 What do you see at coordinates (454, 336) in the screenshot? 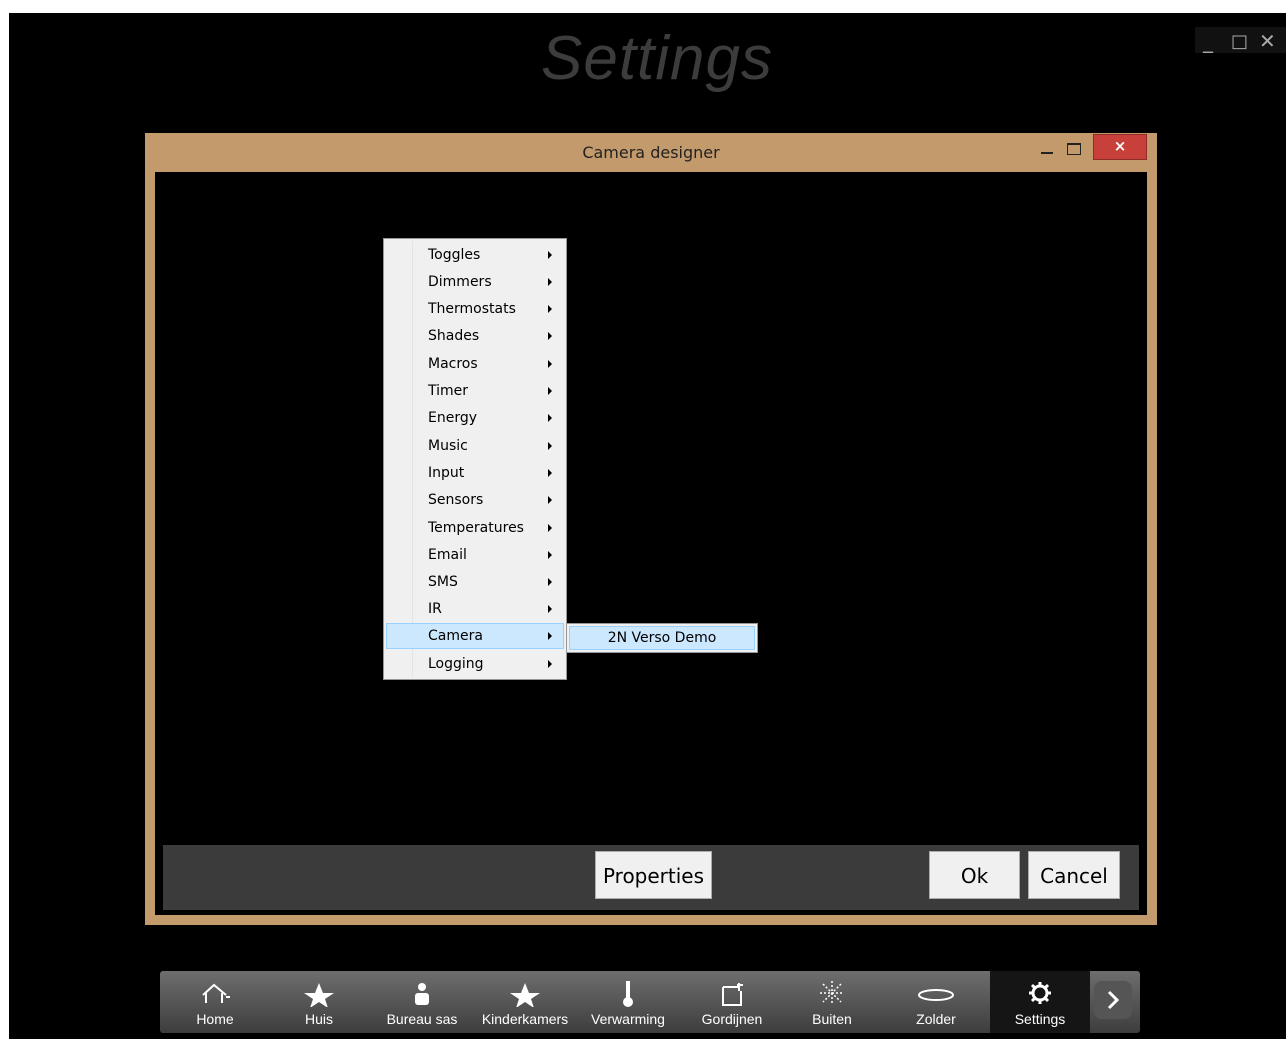
I see `menu-item-label: Shades` at bounding box center [454, 336].